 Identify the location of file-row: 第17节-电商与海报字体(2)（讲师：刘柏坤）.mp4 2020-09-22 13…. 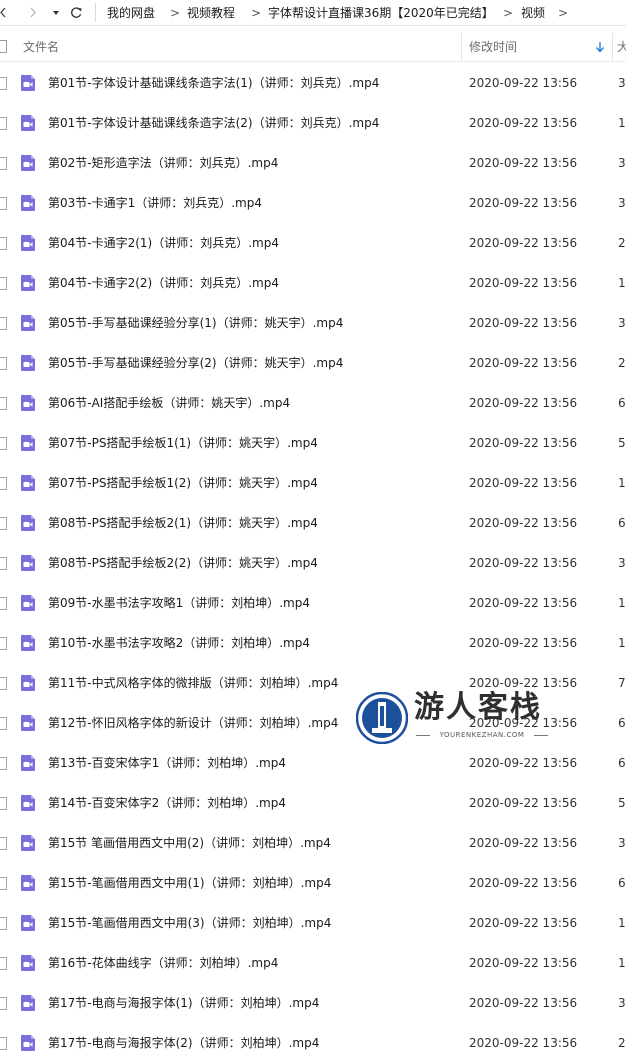
(313, 1037).